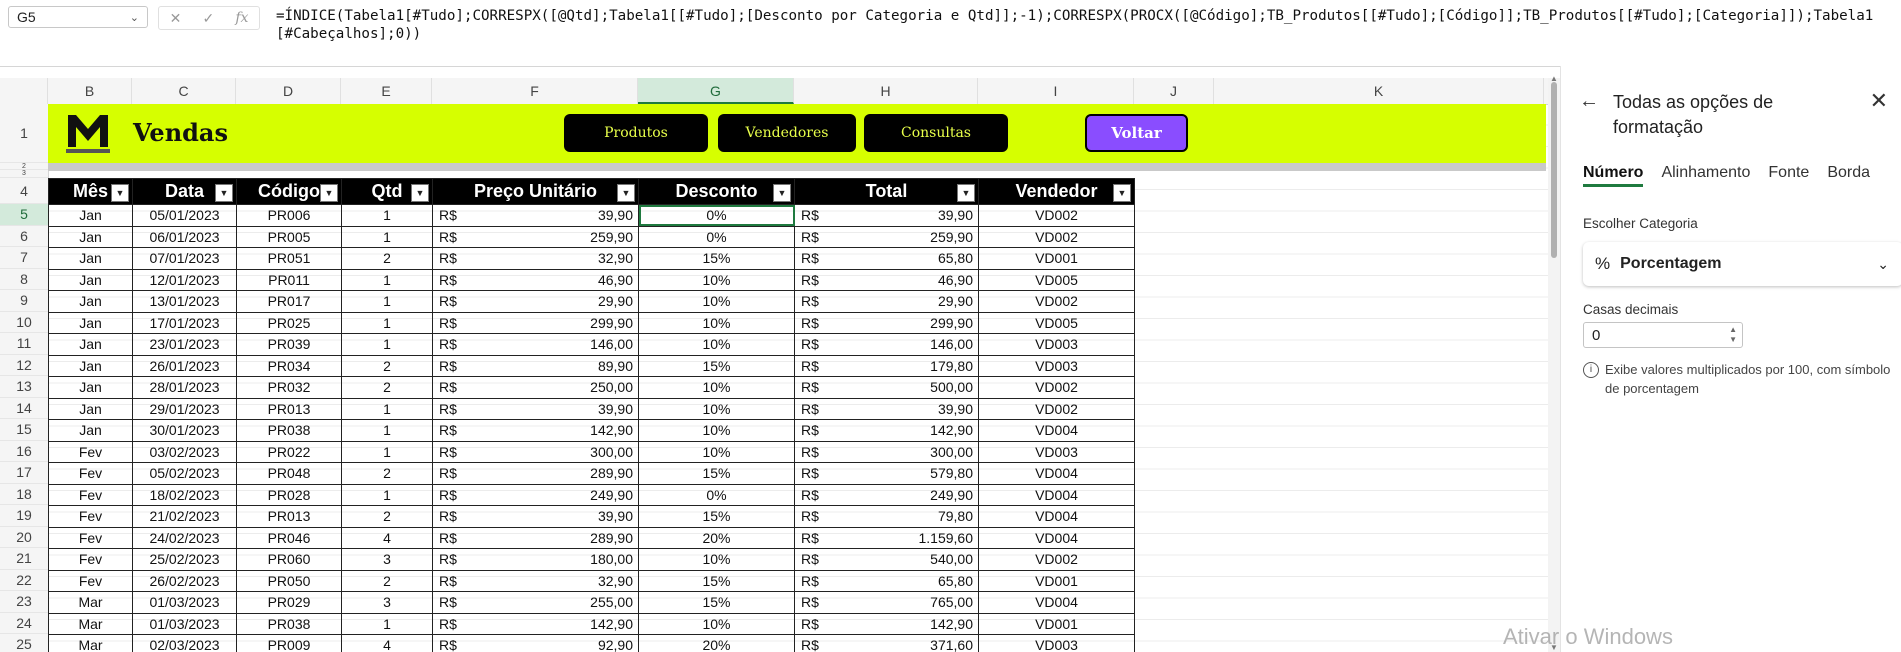  I want to click on table-cell: 03/02/2023, so click(184, 451).